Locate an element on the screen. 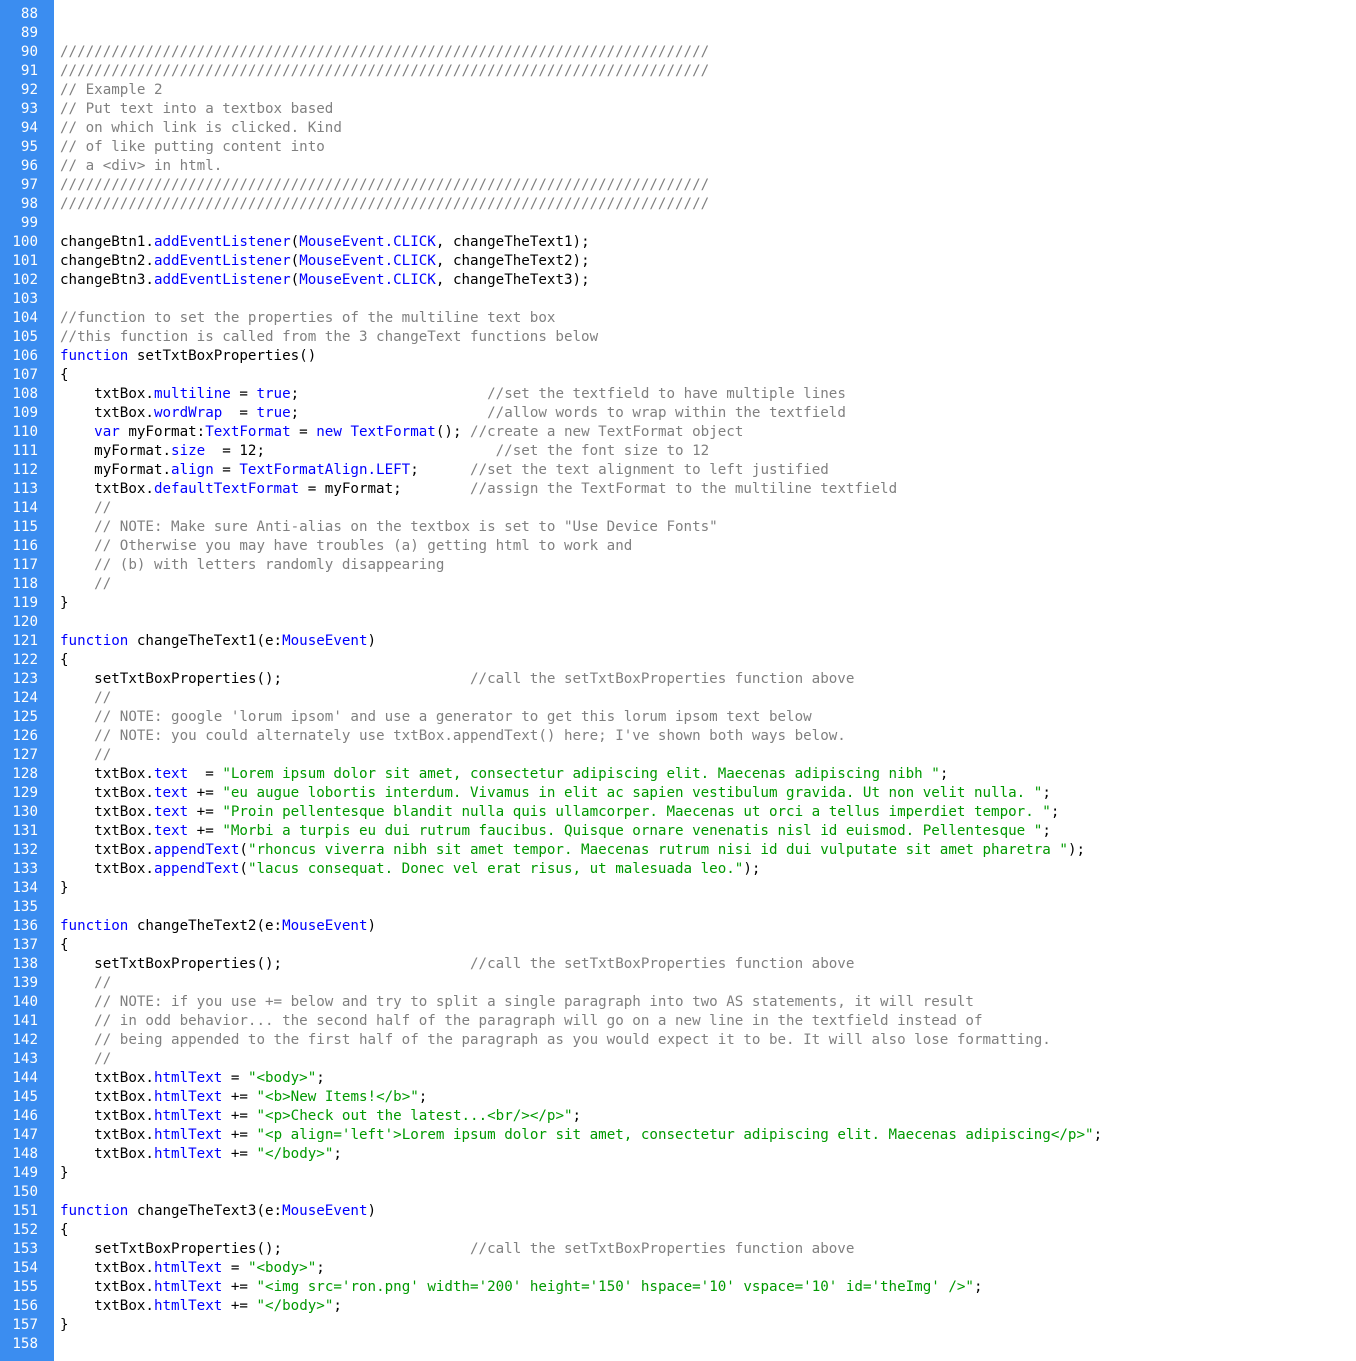 Image resolution: width=1356 pixels, height=1361 pixels. code-line: 121 function changeTheText1(e:MouseEvent) is located at coordinates (678, 641).